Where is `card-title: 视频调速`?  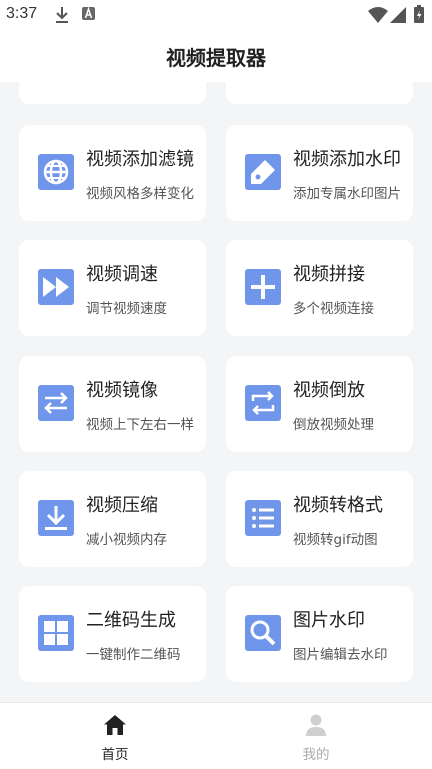 card-title: 视频调速 is located at coordinates (122, 274).